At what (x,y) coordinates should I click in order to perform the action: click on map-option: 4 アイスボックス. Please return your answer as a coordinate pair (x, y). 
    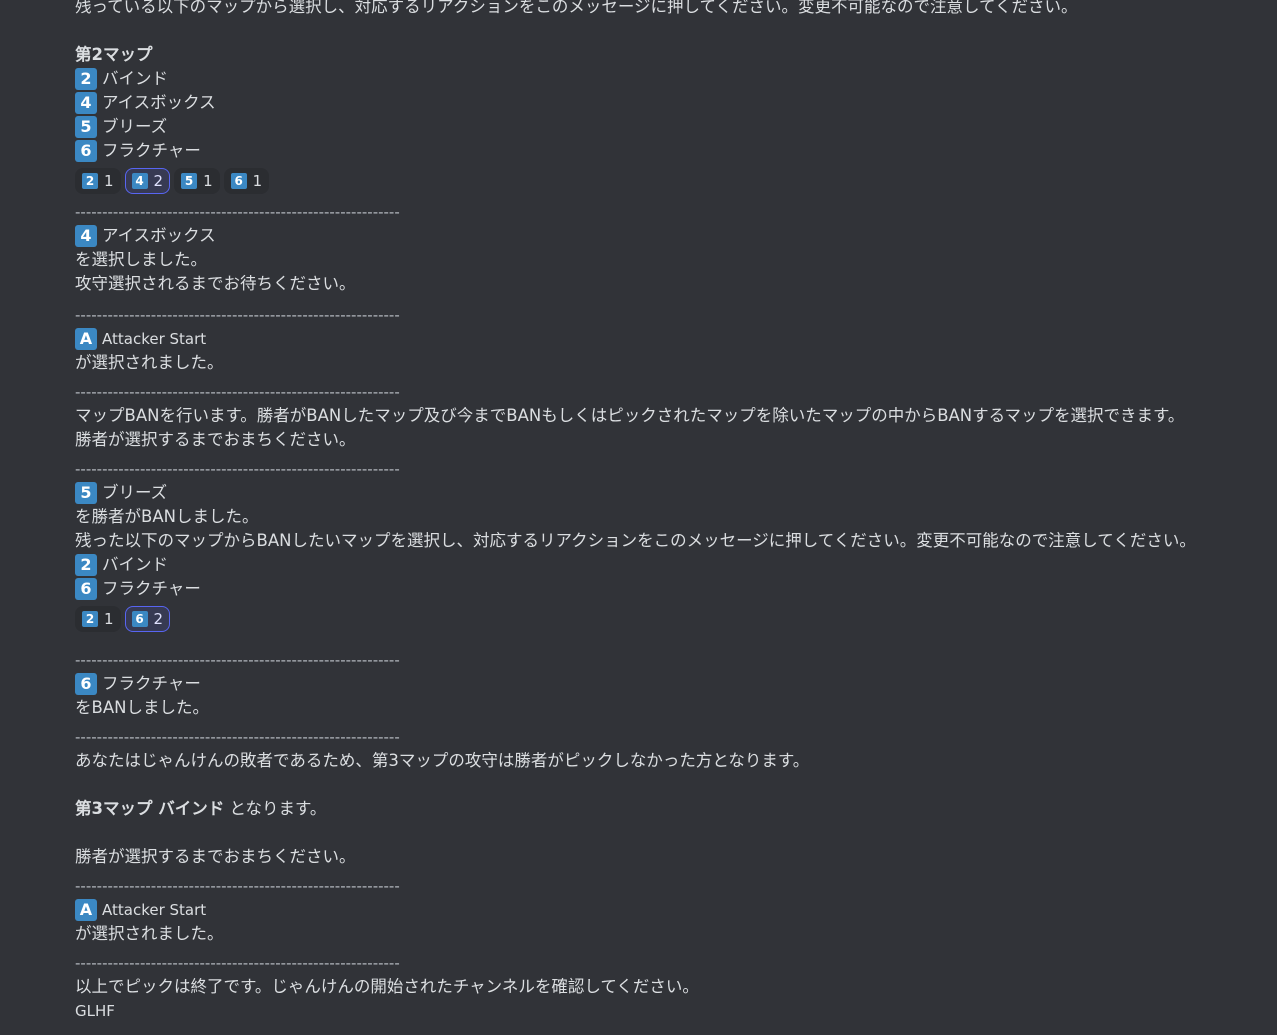
    Looking at the image, I should click on (675, 103).